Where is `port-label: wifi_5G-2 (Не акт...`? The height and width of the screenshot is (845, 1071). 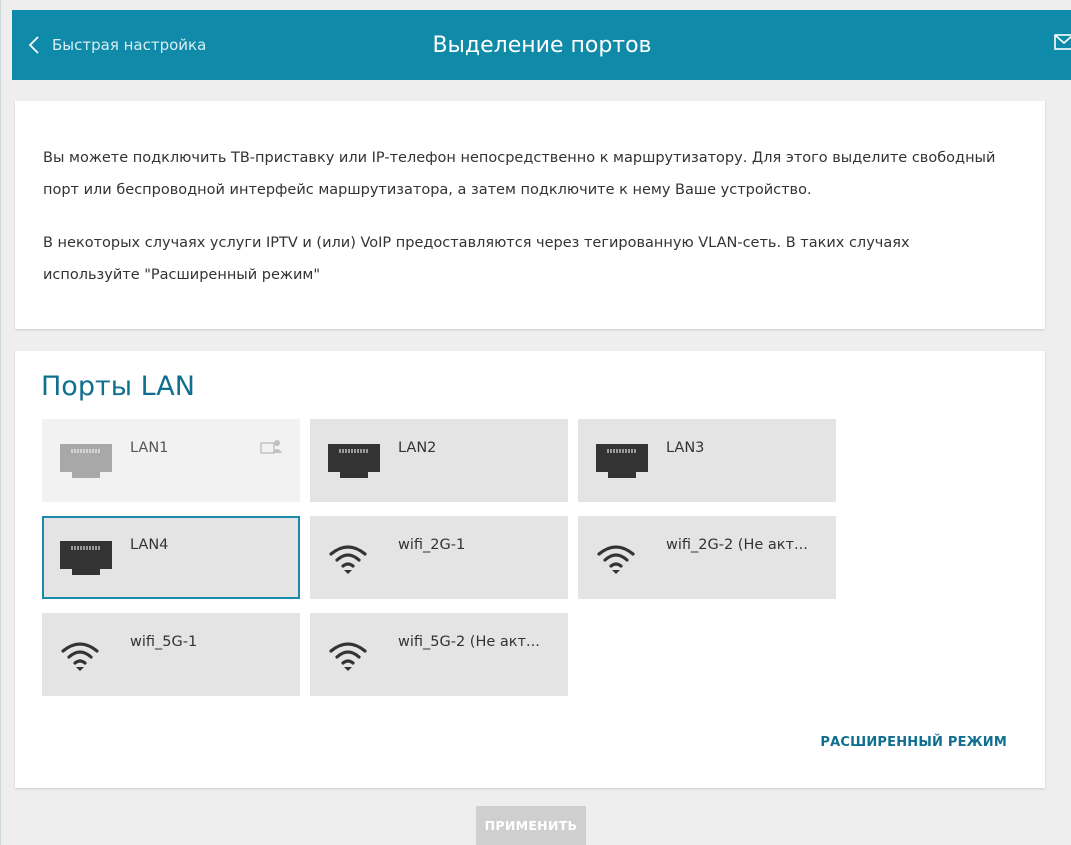 port-label: wifi_5G-2 (Не акт... is located at coordinates (469, 642).